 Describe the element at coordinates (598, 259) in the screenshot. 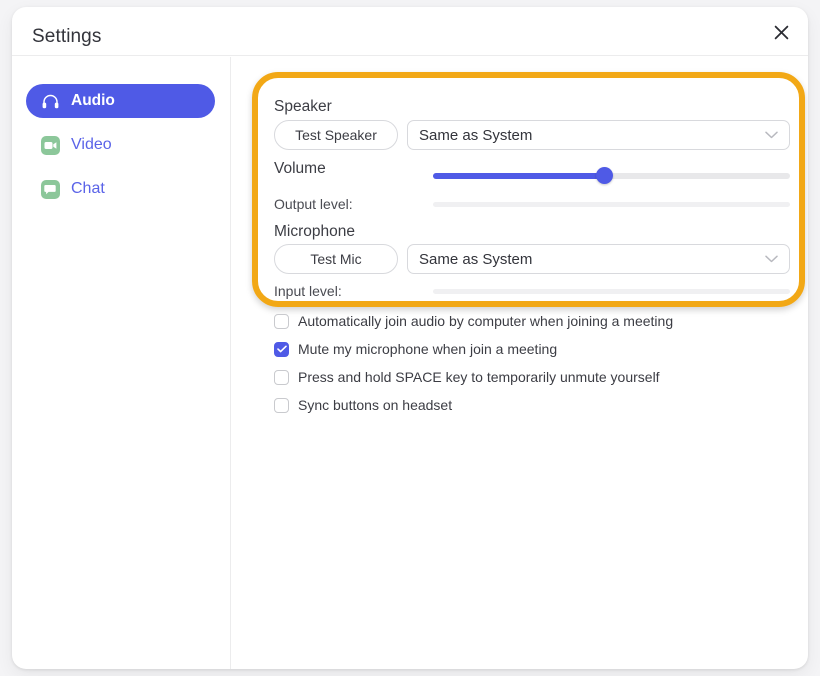

I see `microphone-device-select: Same as System` at that location.